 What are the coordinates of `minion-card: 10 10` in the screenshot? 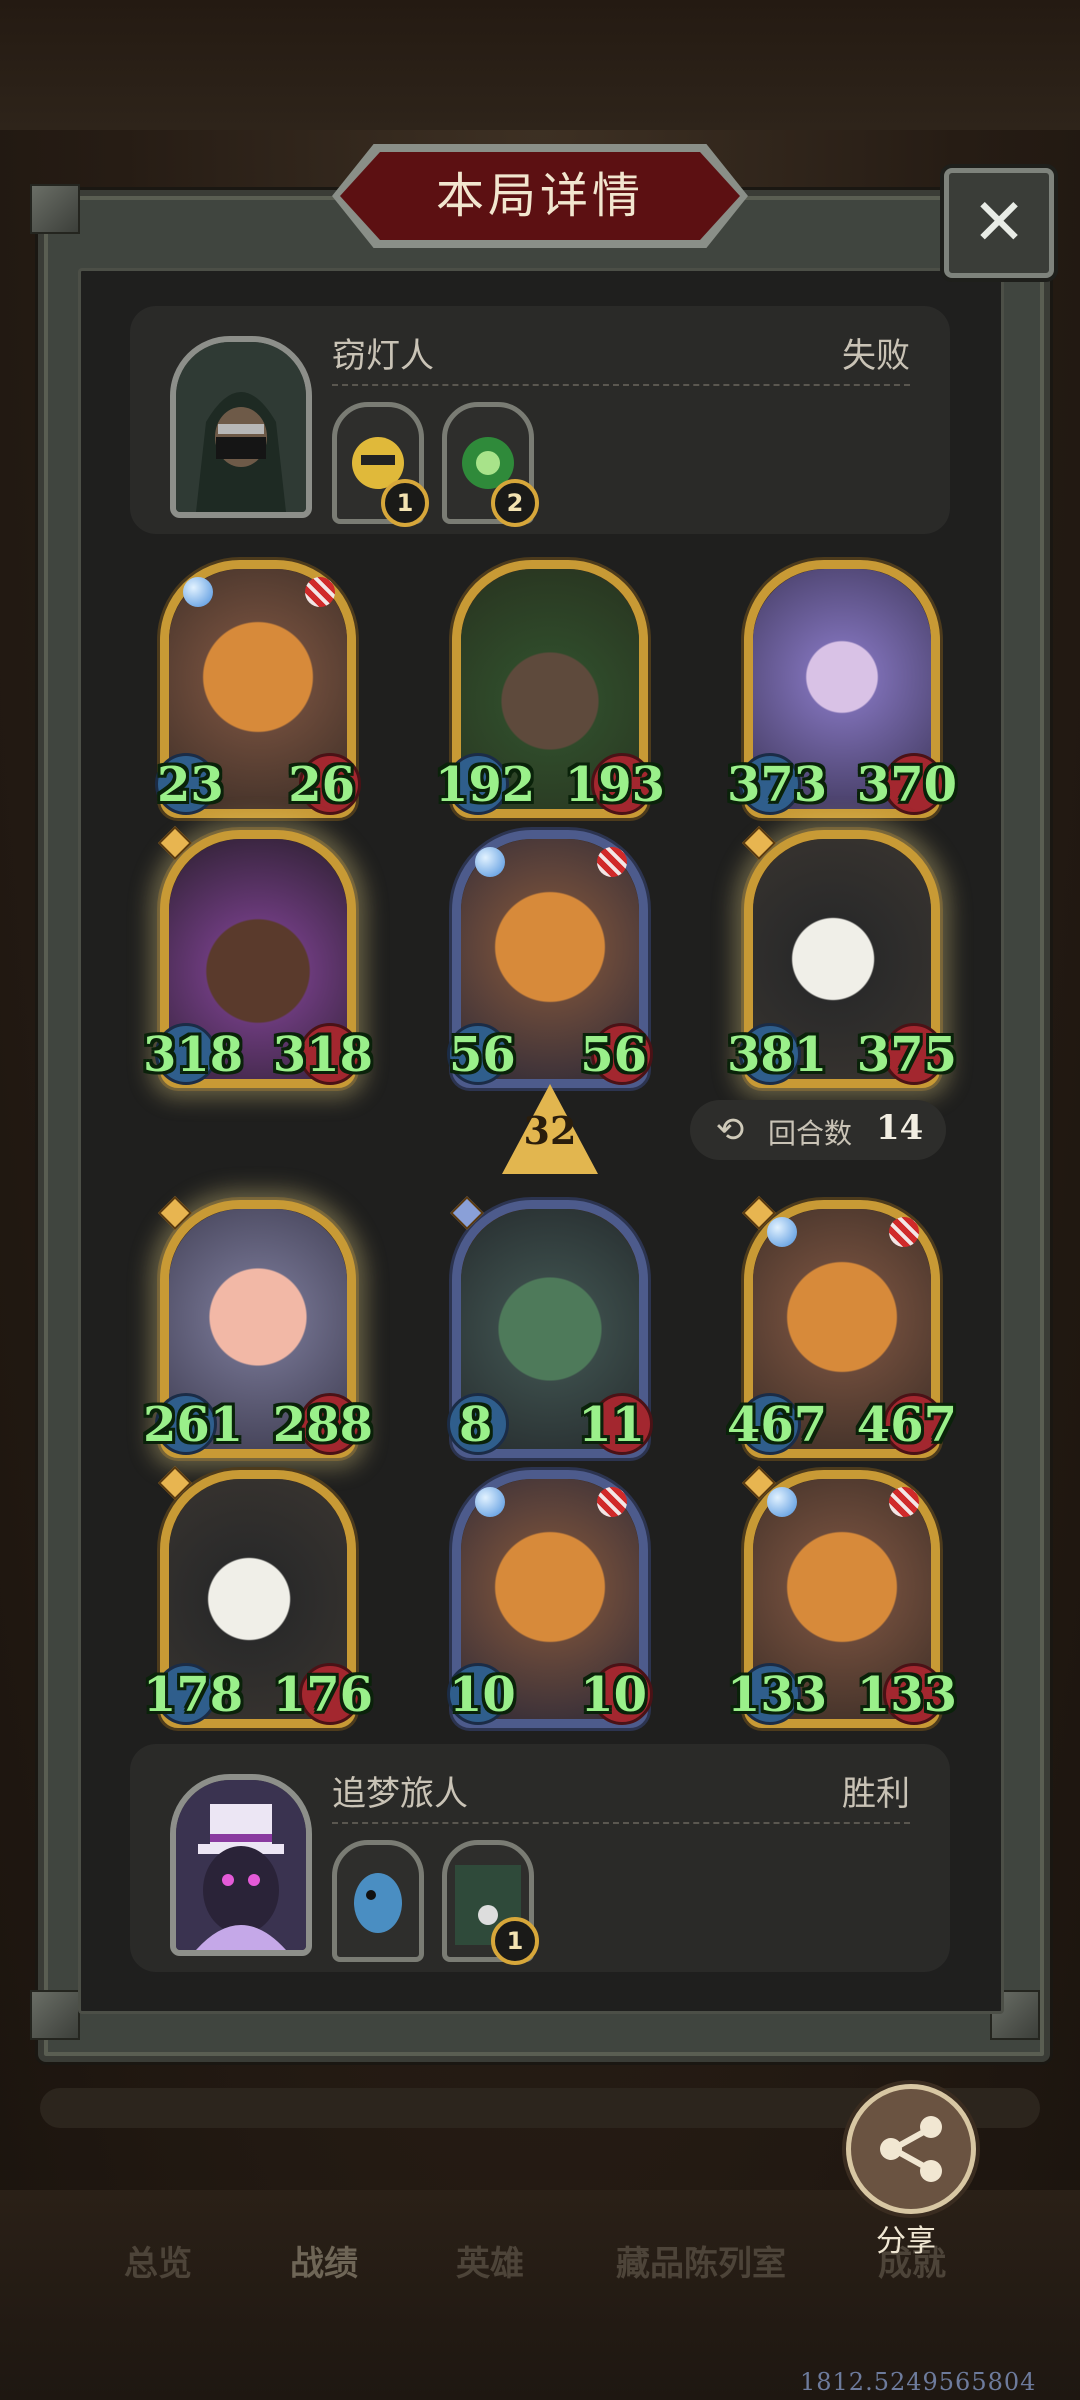 It's located at (550, 1599).